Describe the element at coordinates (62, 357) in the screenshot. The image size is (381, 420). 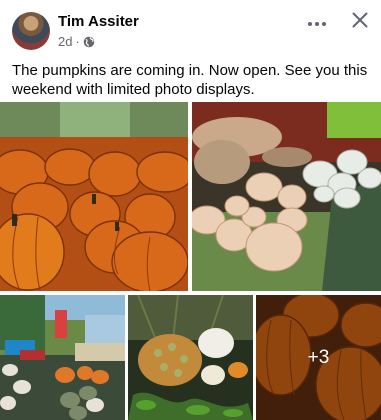
I see `photo-farm-playground` at that location.